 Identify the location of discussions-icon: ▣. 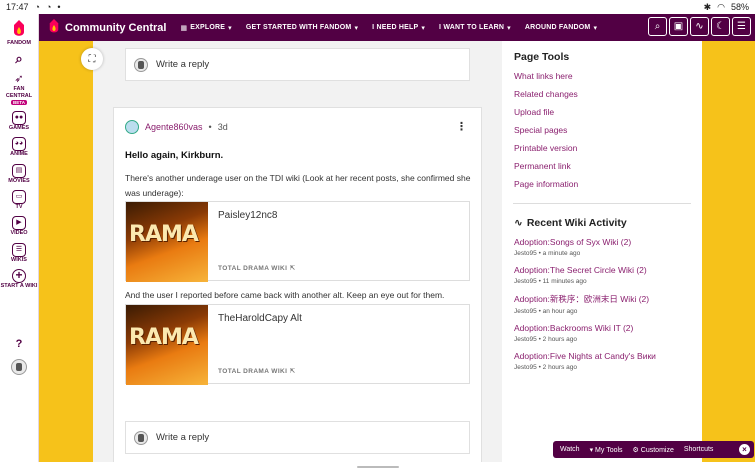
(678, 26).